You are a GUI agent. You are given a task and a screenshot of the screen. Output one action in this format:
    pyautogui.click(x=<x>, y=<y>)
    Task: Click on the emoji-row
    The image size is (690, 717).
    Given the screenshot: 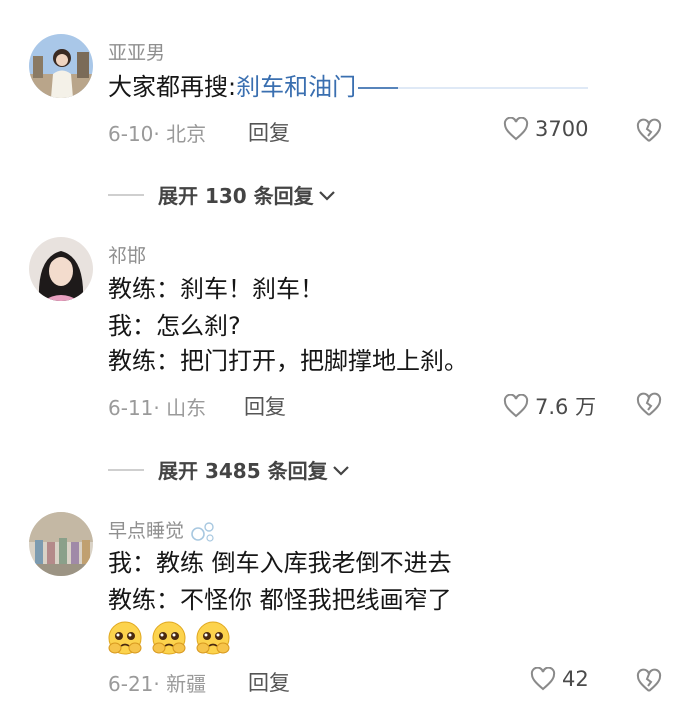 What is the action you would take?
    pyautogui.click(x=169, y=638)
    